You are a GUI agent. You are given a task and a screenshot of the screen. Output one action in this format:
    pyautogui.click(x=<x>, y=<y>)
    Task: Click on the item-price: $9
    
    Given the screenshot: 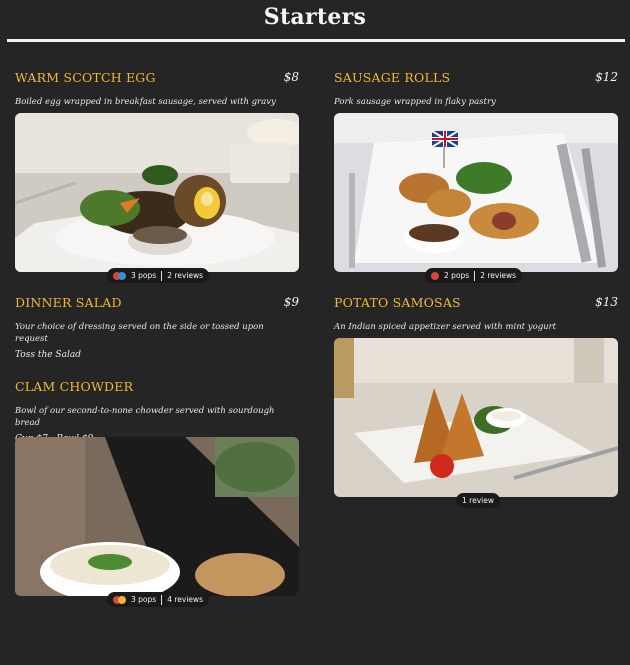 What is the action you would take?
    pyautogui.click(x=291, y=302)
    